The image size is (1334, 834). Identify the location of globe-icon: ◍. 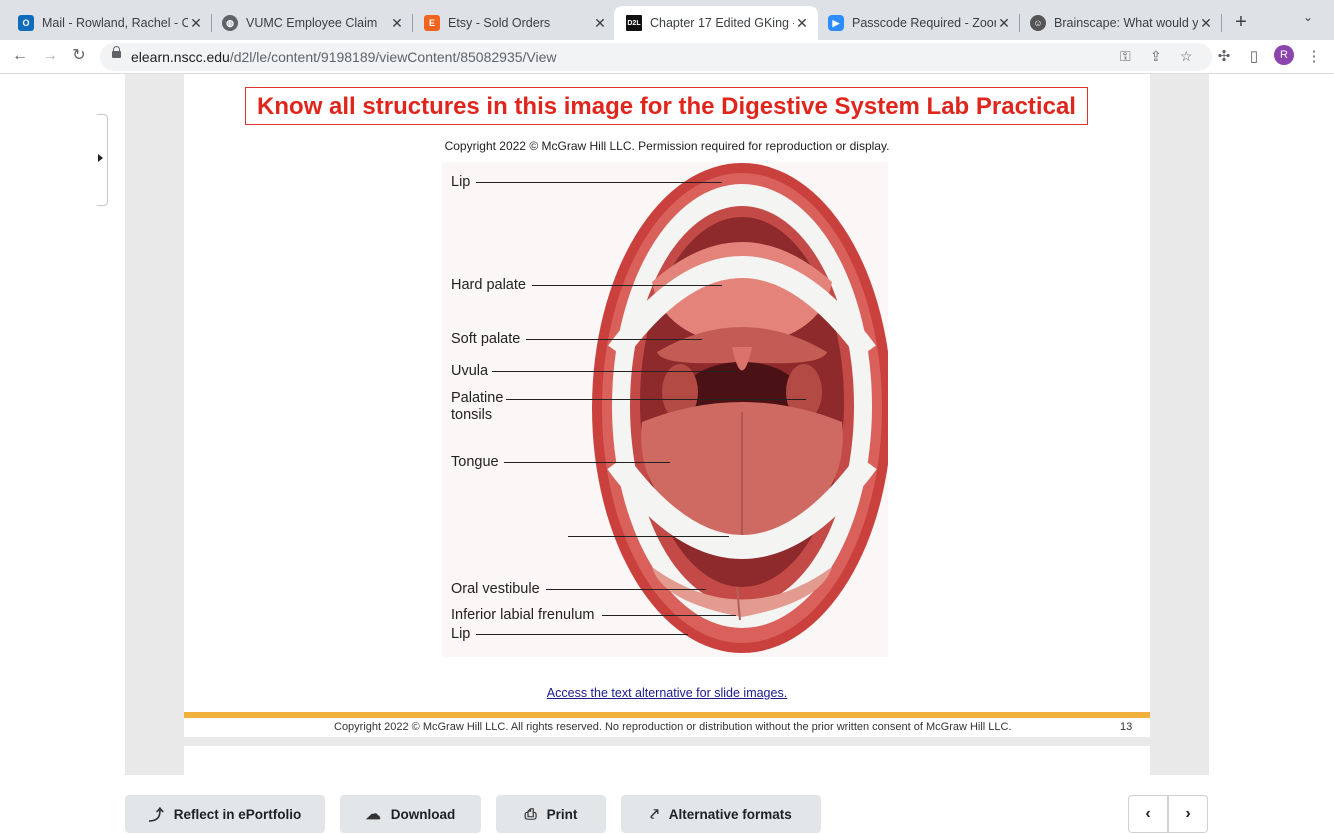
(230, 23).